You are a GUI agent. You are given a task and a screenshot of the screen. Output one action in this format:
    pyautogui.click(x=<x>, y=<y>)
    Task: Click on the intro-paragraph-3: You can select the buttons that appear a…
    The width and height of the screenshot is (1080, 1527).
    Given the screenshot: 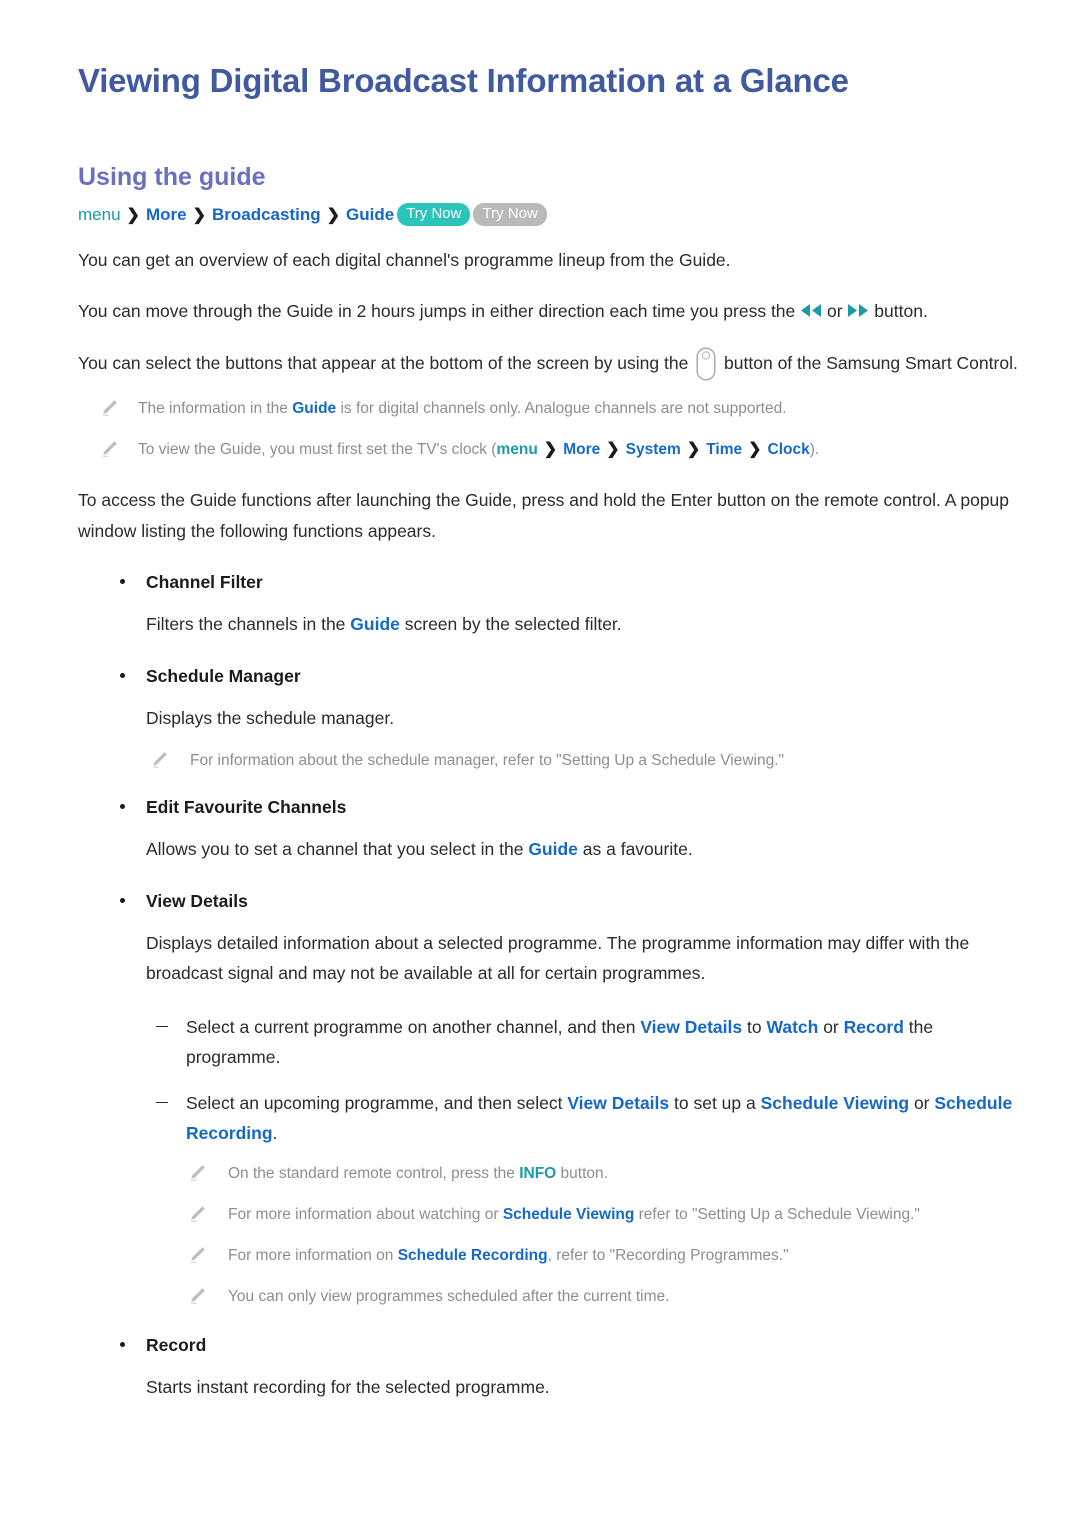 What is the action you would take?
    pyautogui.click(x=548, y=364)
    